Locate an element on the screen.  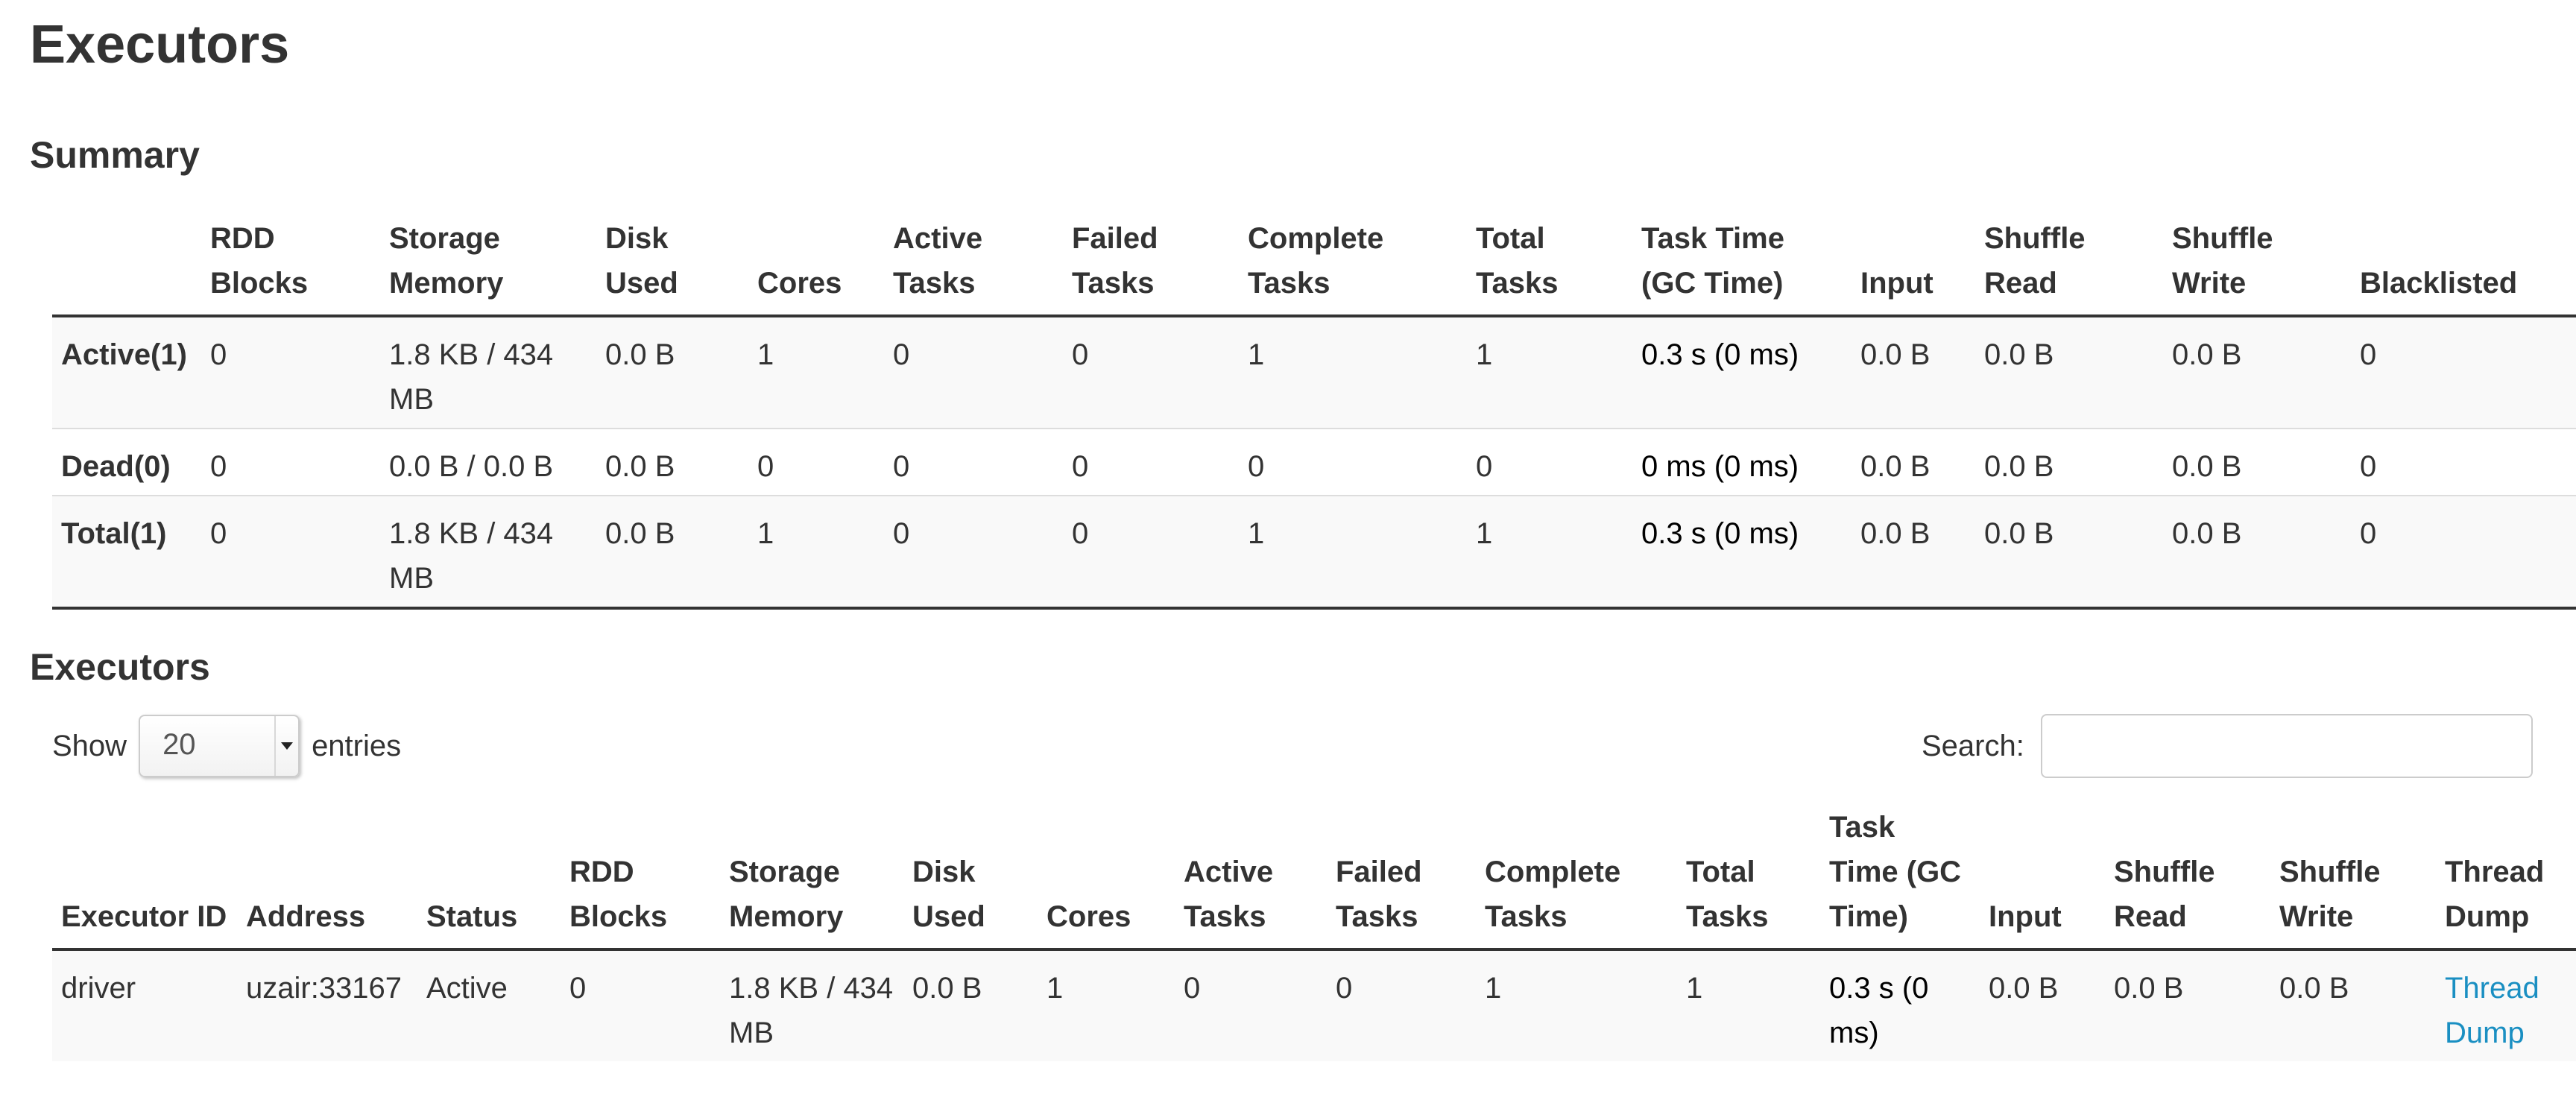
executors-col-cores: Cores is located at coordinates (1106, 877).